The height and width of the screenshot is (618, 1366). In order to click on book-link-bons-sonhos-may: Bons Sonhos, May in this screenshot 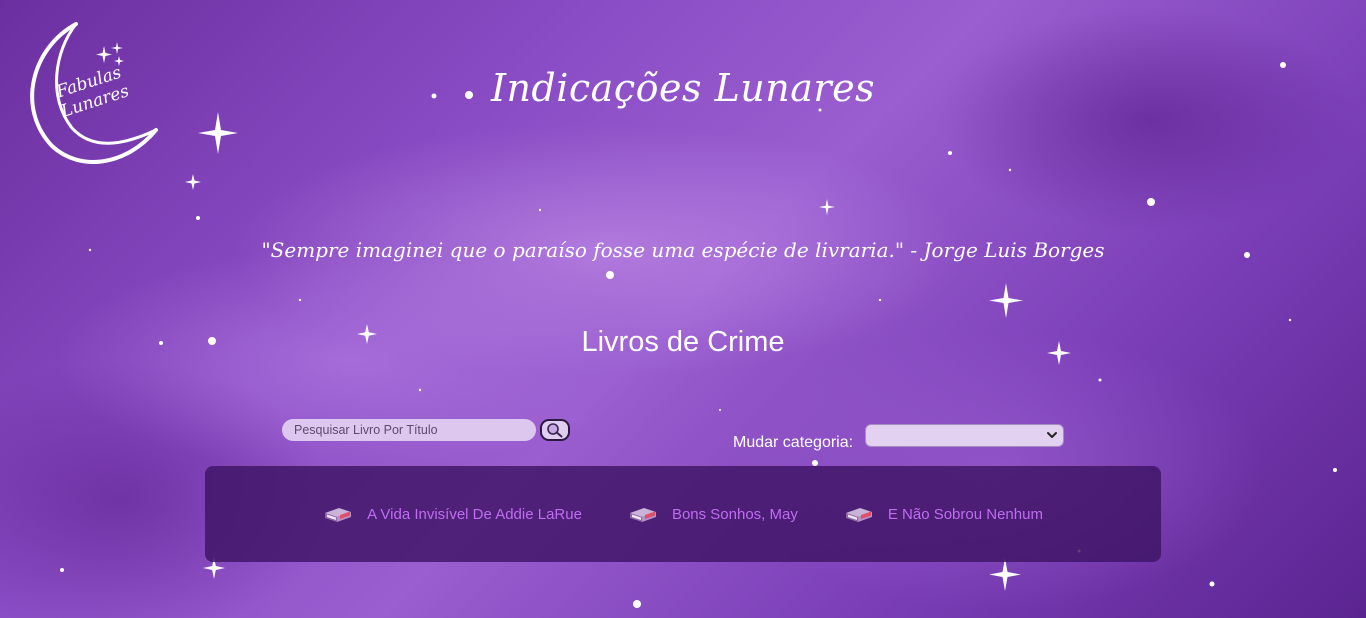, I will do `click(713, 514)`.